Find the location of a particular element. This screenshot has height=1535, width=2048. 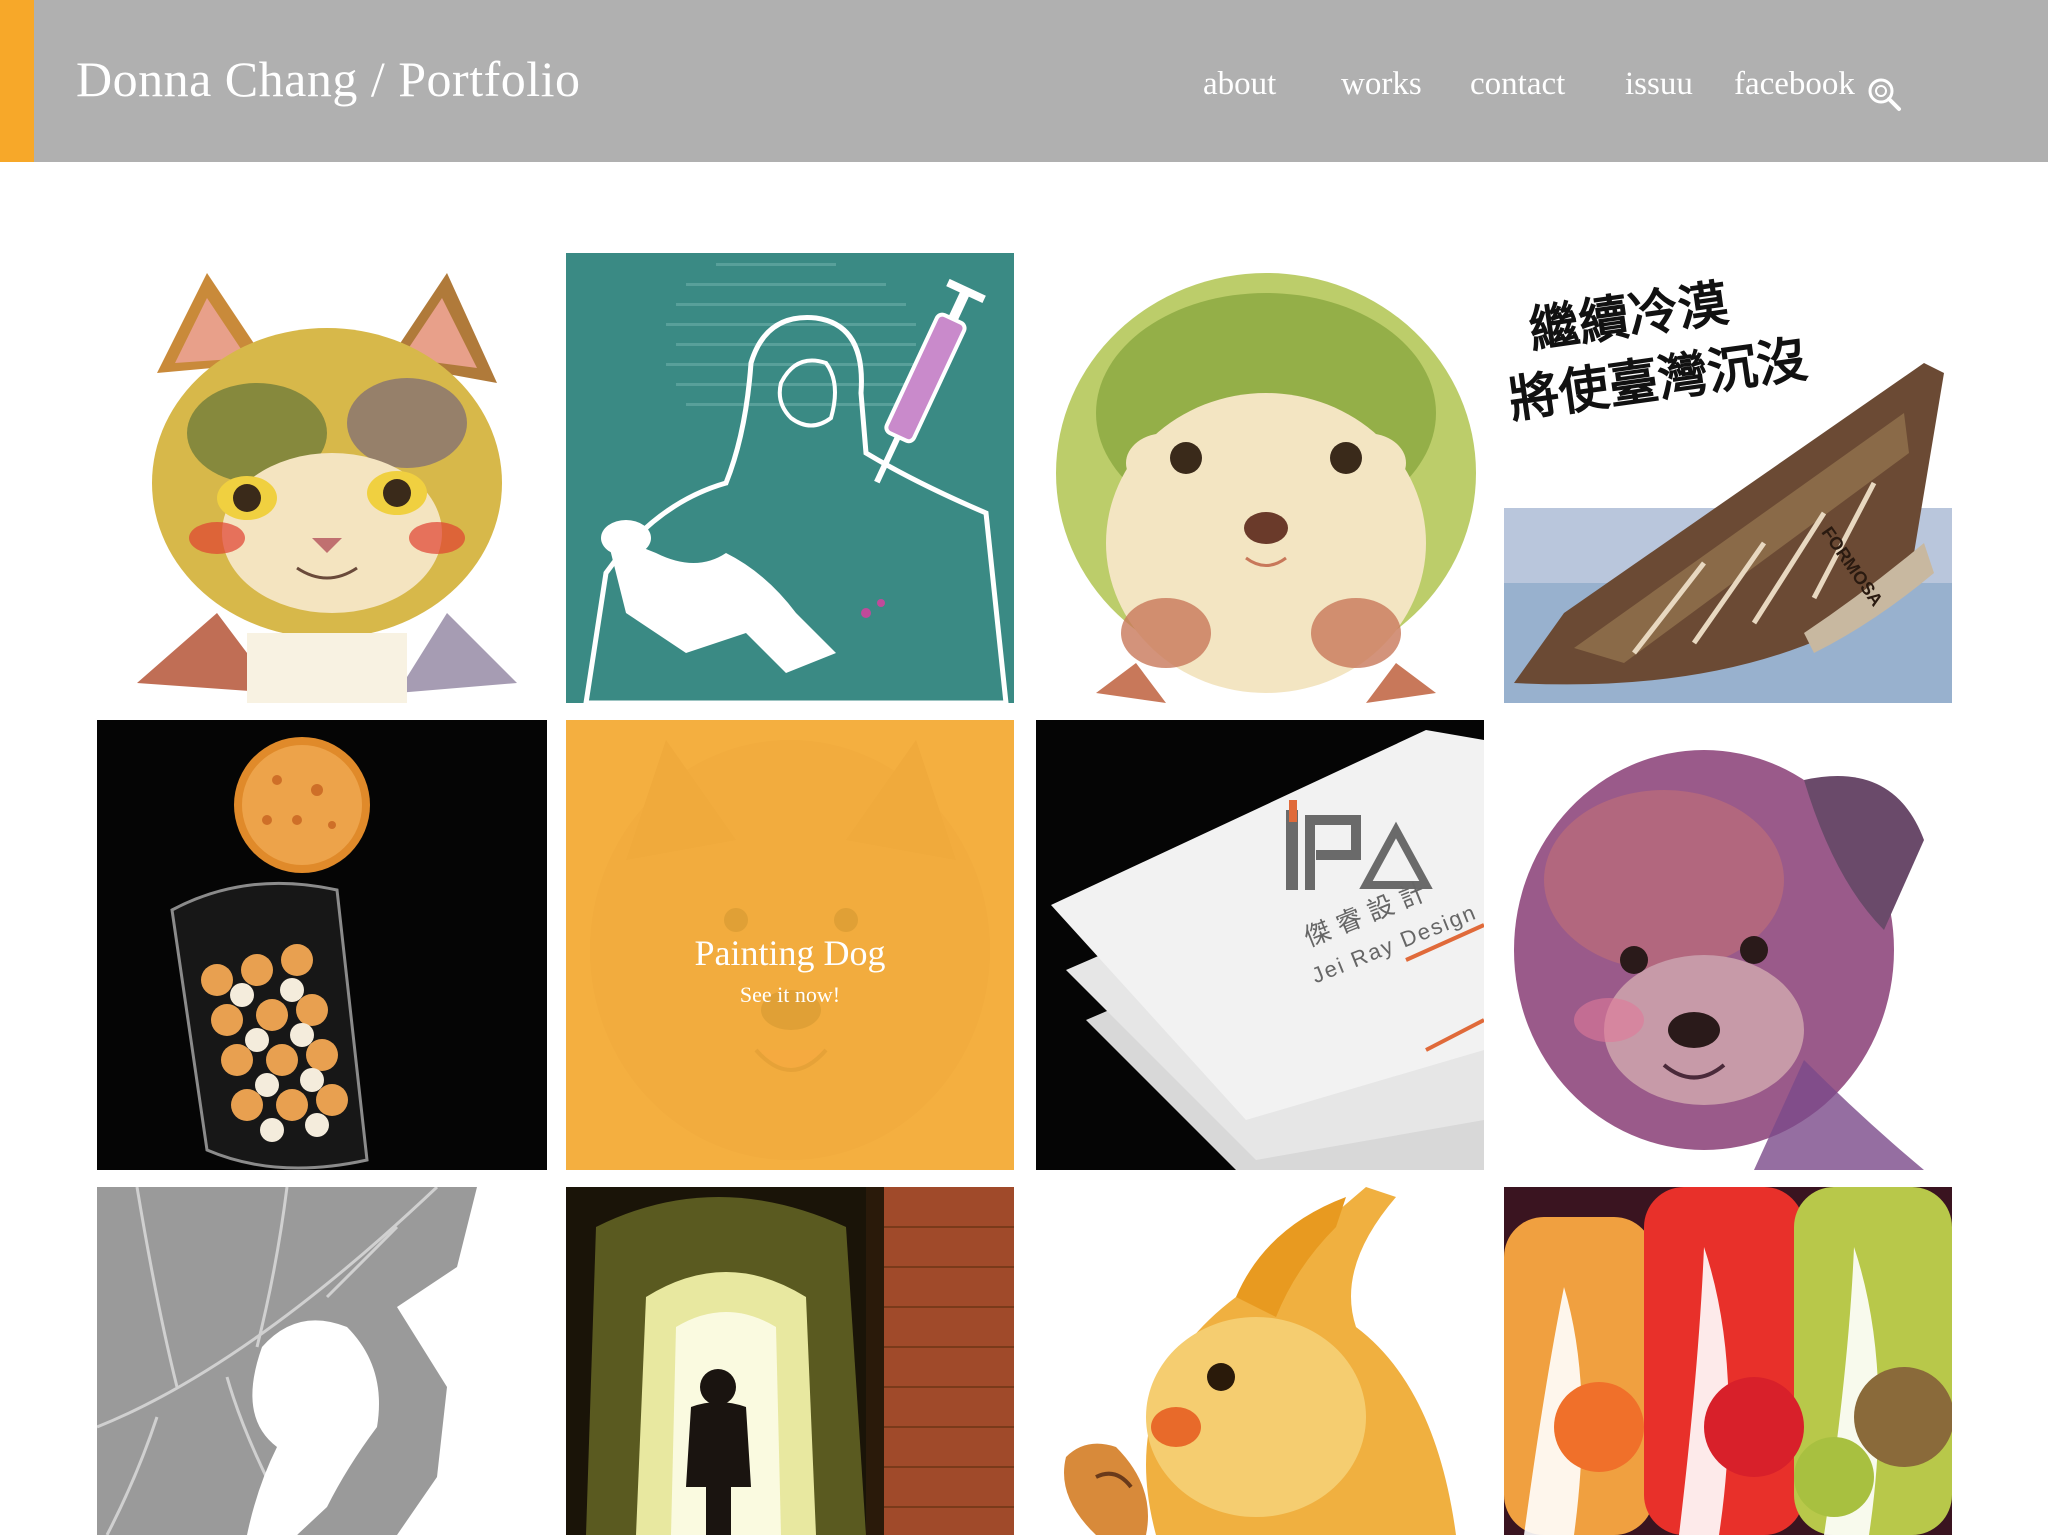

work-tile-cockatiel is located at coordinates (1260, 1361).